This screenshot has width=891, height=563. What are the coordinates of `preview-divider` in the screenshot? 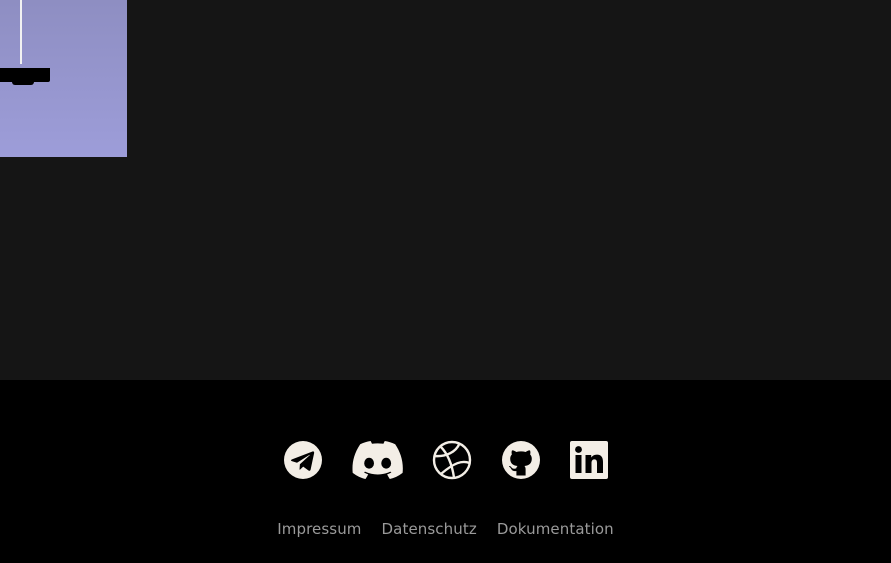 It's located at (21, 32).